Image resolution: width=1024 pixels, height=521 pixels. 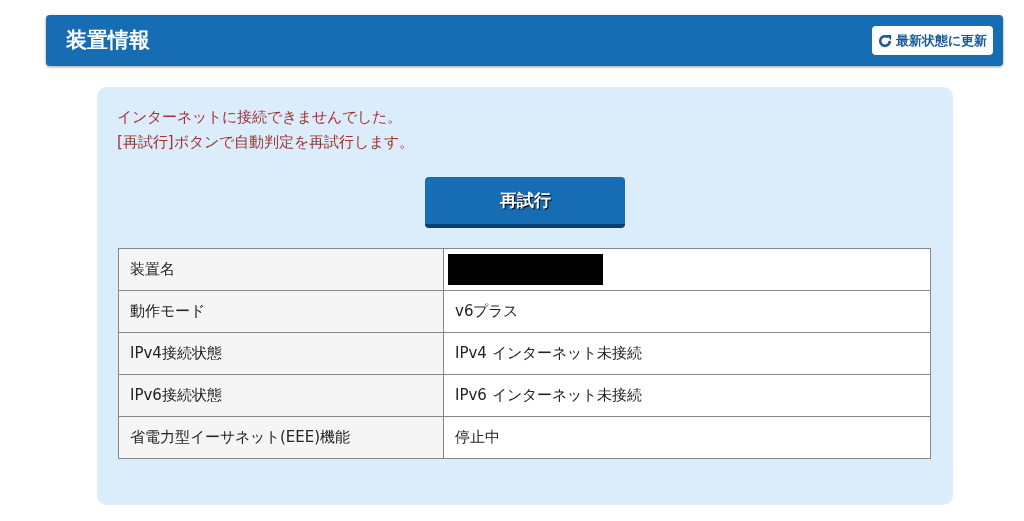 I want to click on refresh-icon, so click(x=885, y=40).